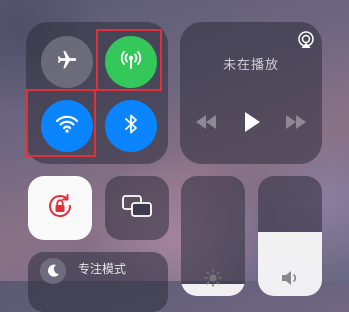  I want to click on fast-forward-icon, so click(296, 122).